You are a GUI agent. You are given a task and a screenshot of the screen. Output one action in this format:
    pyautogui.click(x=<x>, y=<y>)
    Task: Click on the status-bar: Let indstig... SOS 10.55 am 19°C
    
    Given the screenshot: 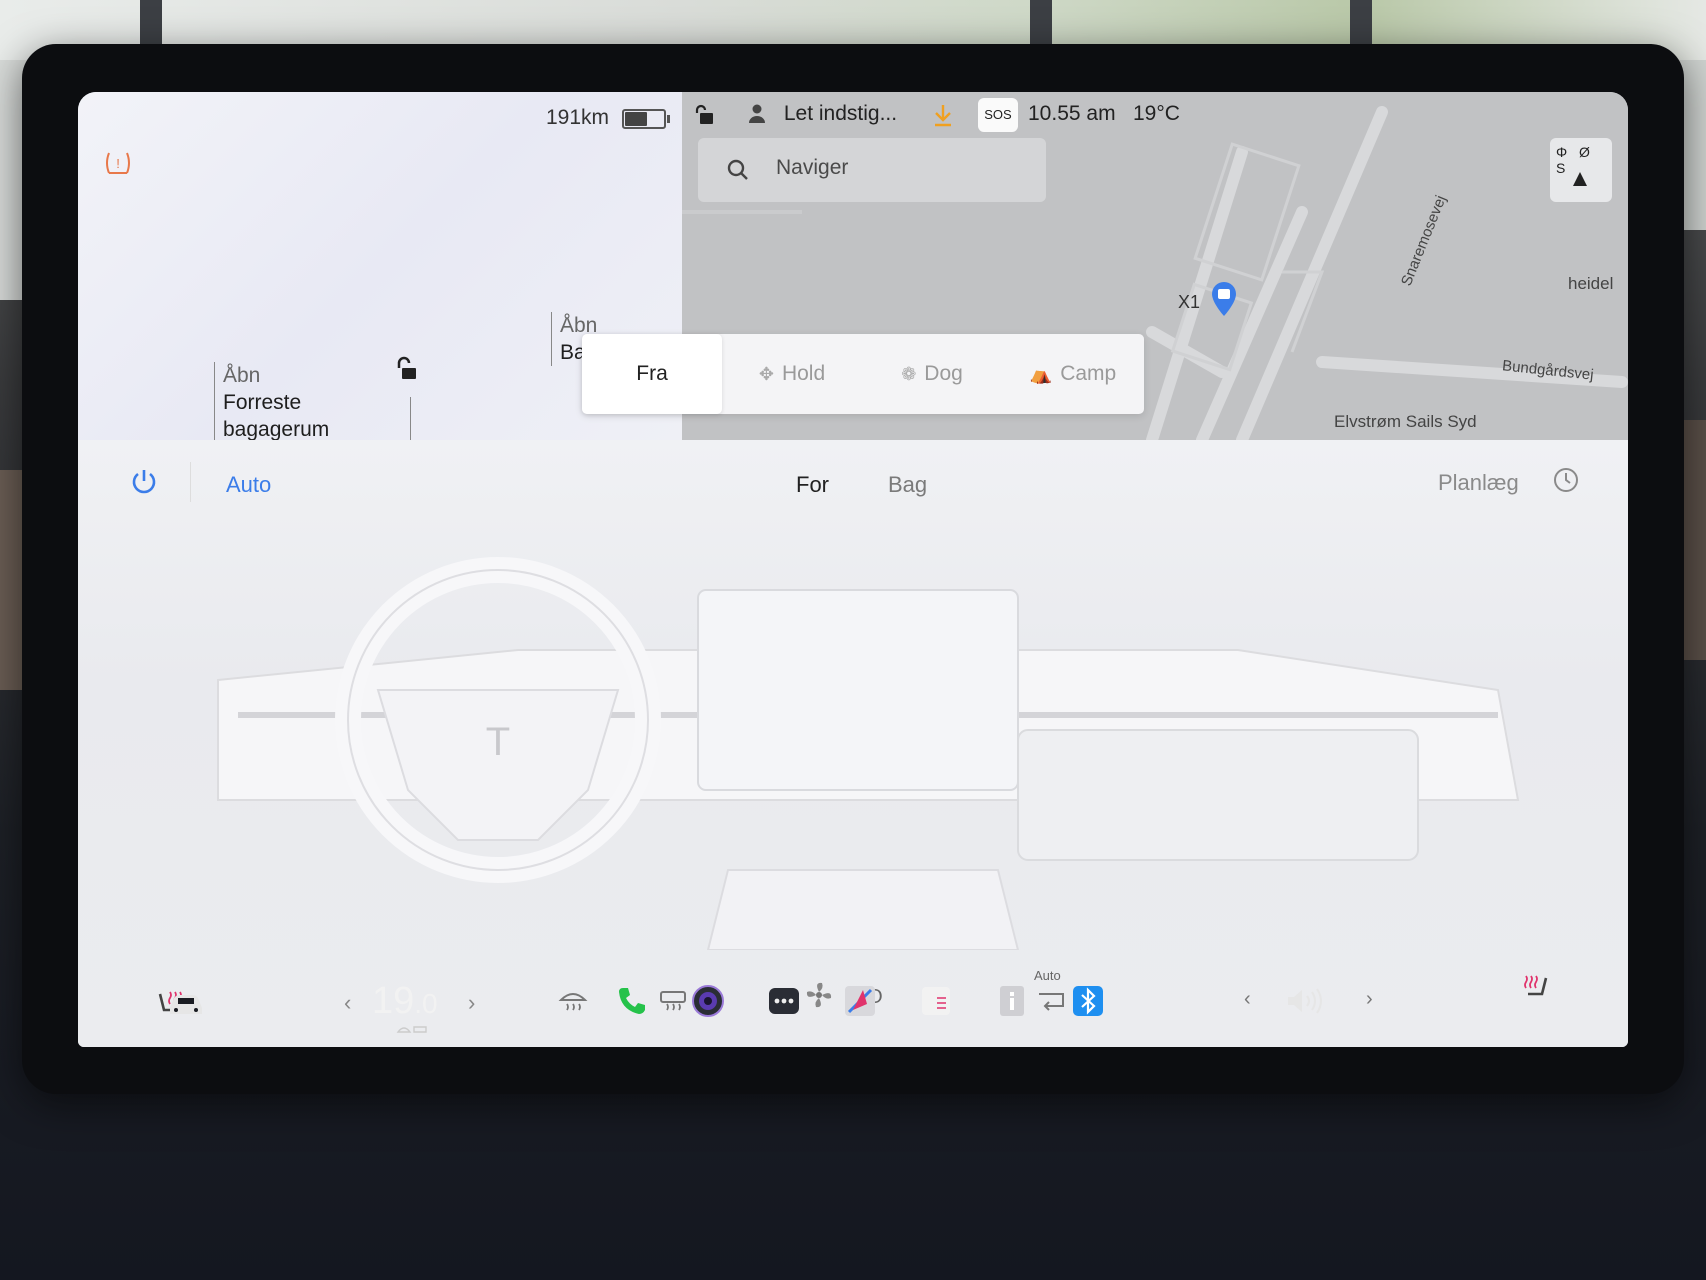 What is the action you would take?
    pyautogui.click(x=1155, y=114)
    